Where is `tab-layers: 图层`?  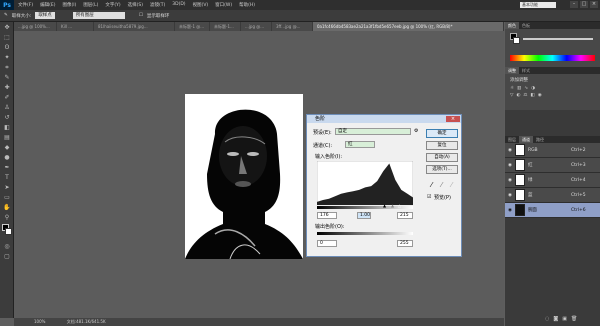
tab-layers: 图层 is located at coordinates (512, 139).